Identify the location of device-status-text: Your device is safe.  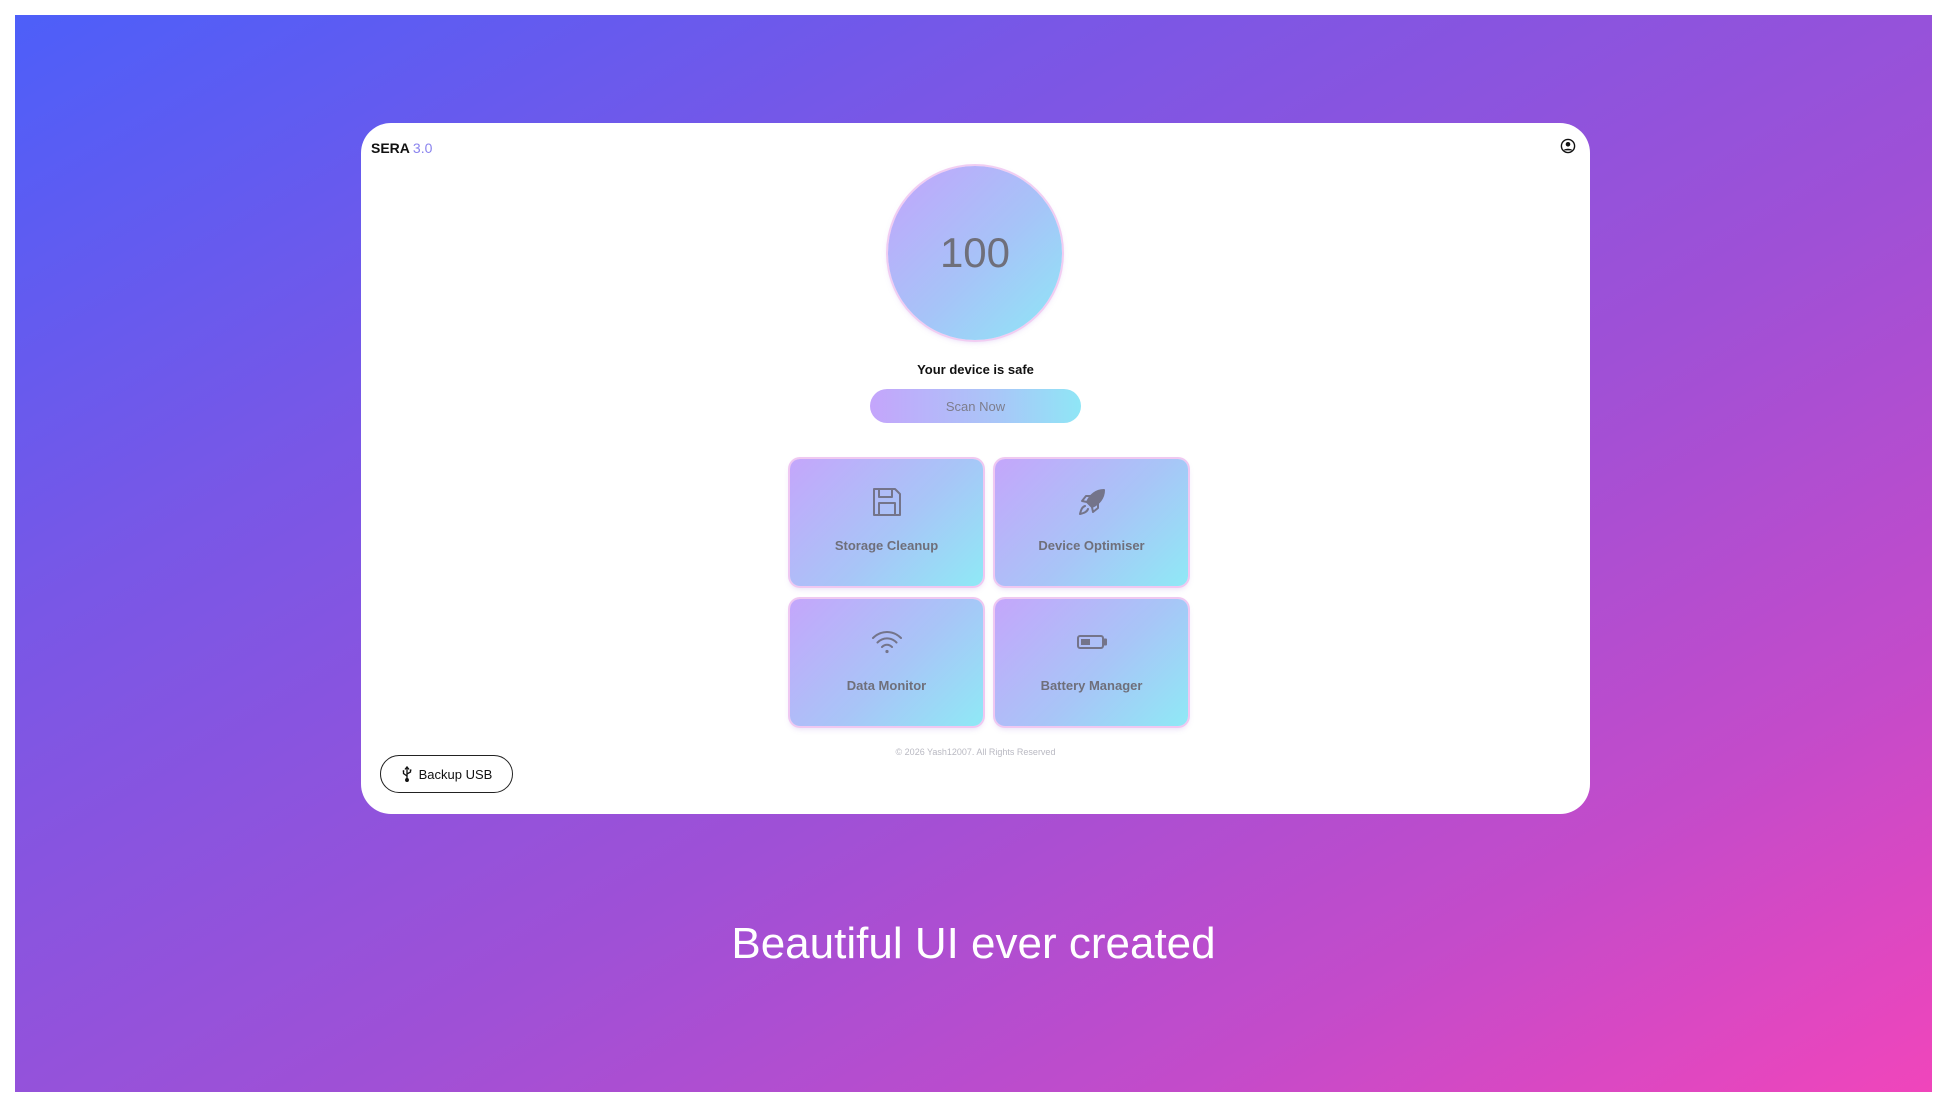
(975, 369).